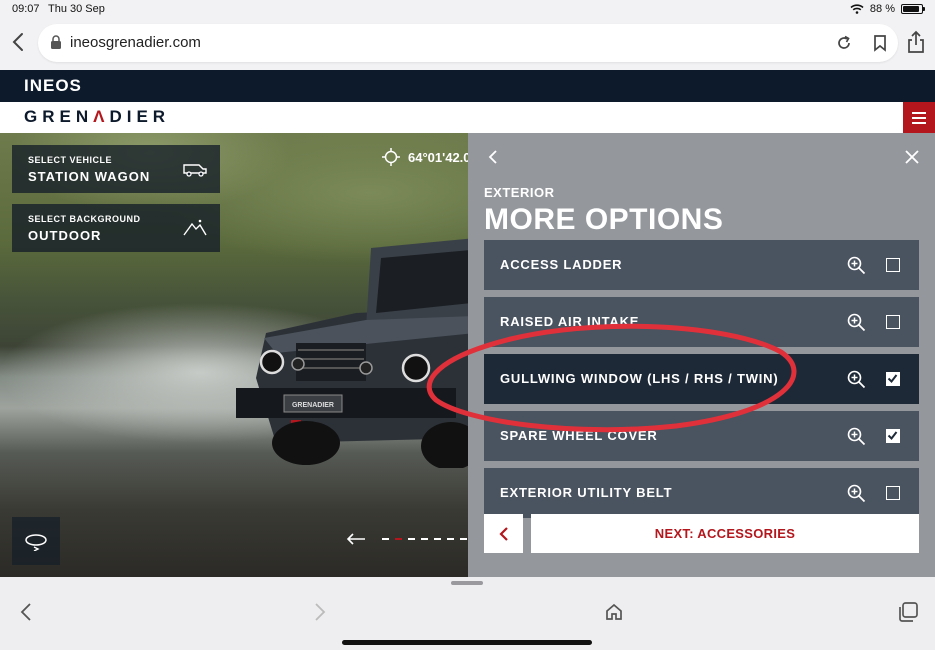  I want to click on tabs-icon, so click(908, 612).